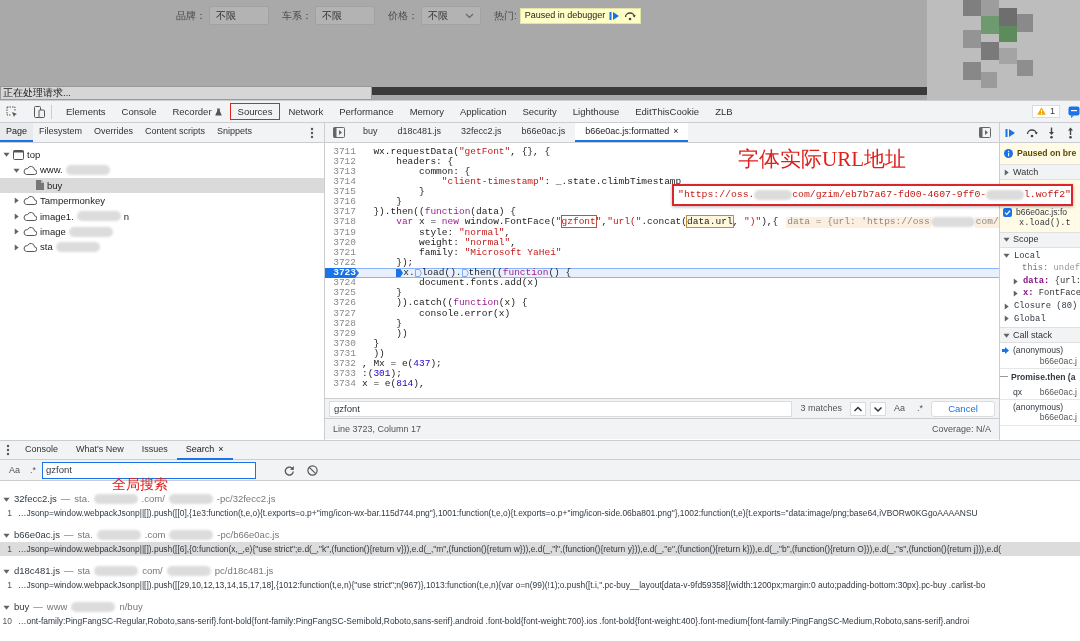 The height and width of the screenshot is (641, 1080). I want to click on panel-tab: Console, so click(139, 111).